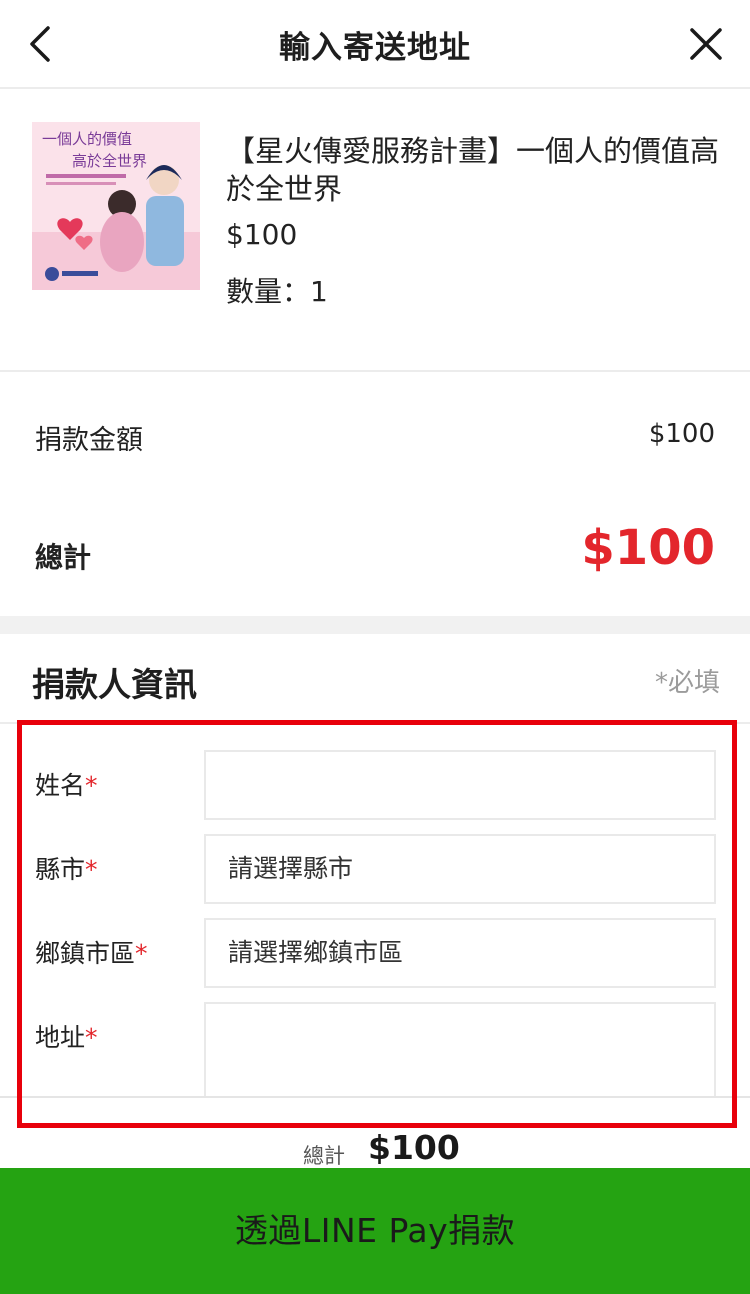  Describe the element at coordinates (460, 785) in the screenshot. I see `name-input` at that location.